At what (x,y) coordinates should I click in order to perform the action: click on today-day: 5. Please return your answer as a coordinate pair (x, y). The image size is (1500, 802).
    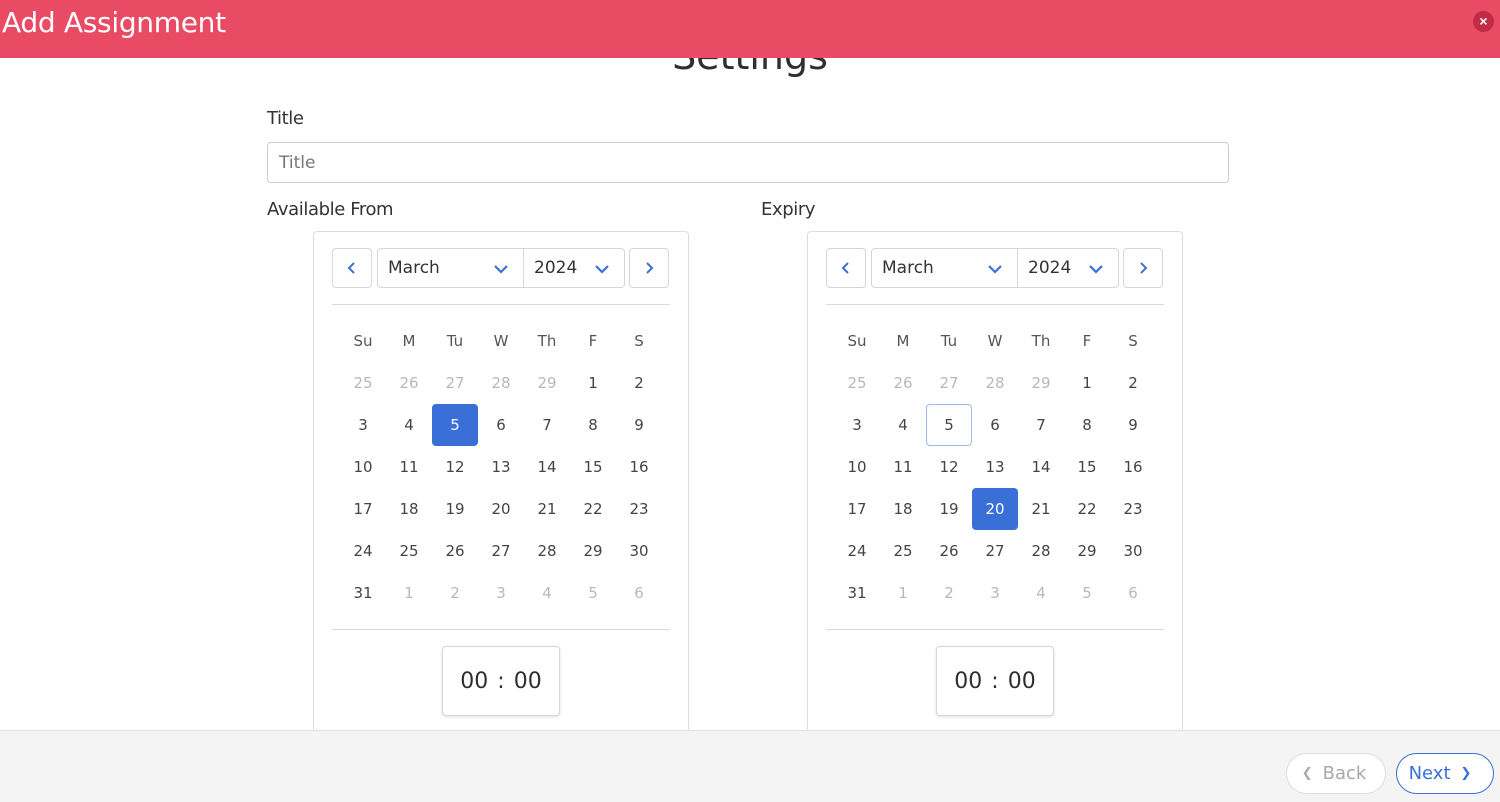
    Looking at the image, I should click on (949, 425).